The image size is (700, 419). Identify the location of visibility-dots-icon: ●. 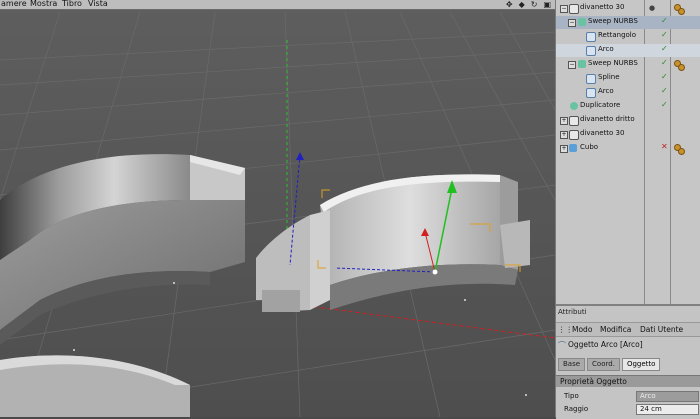
(654, 8).